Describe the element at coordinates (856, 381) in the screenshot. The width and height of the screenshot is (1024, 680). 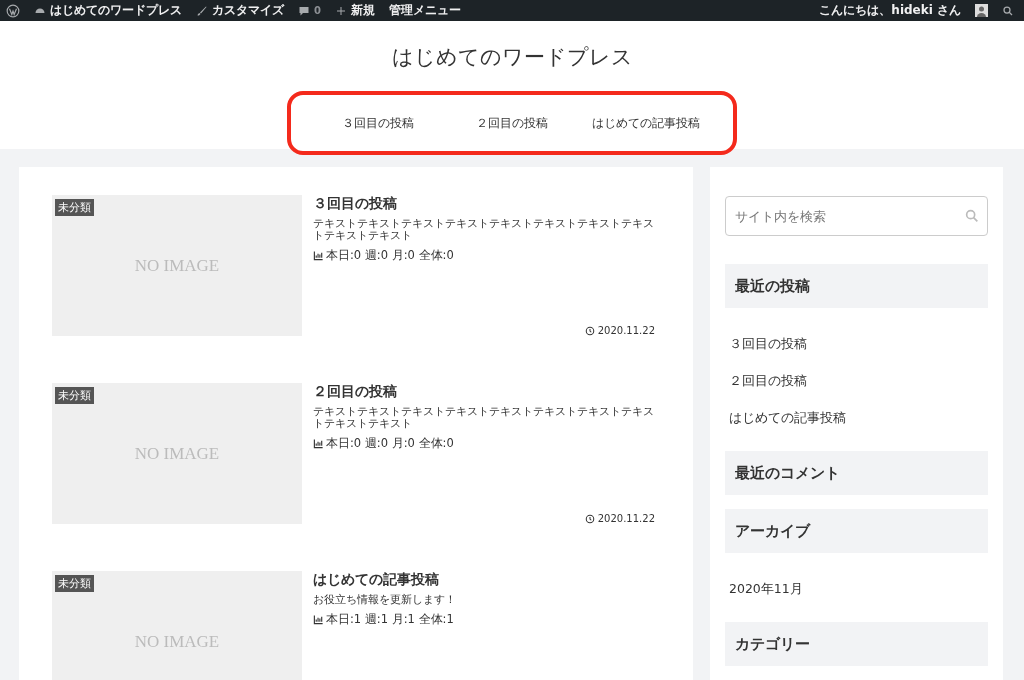
I see `widget-link: ２回目の投稿` at that location.